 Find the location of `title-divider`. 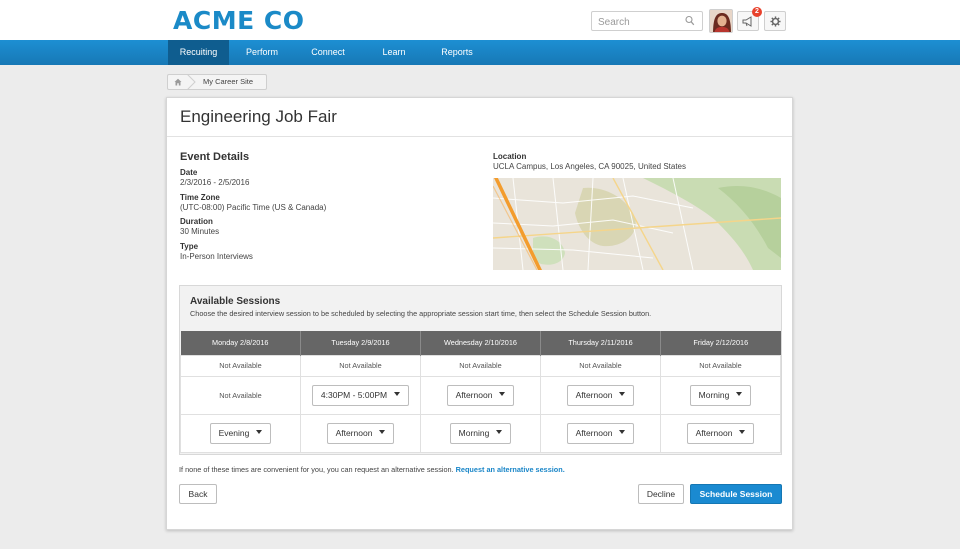

title-divider is located at coordinates (479, 136).